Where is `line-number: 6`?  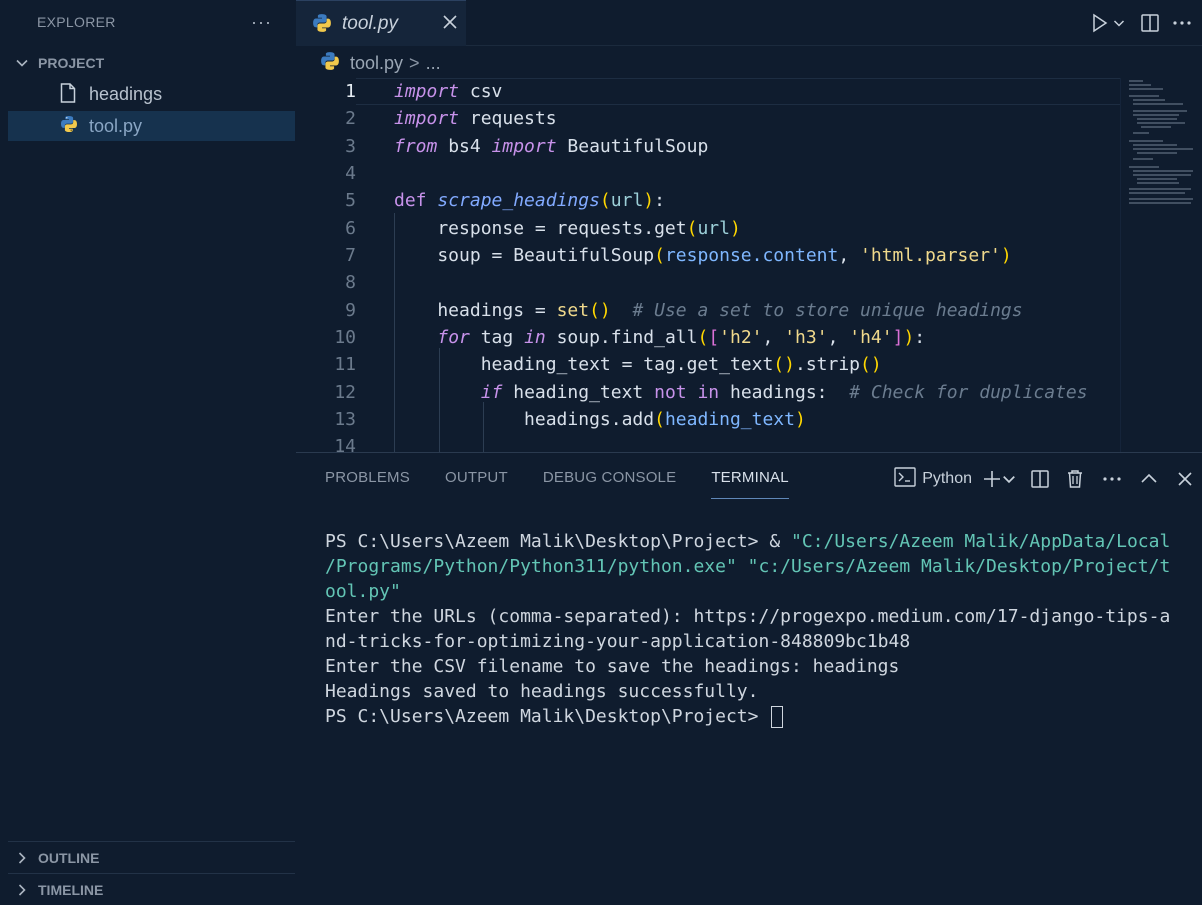 line-number: 6 is located at coordinates (350, 228).